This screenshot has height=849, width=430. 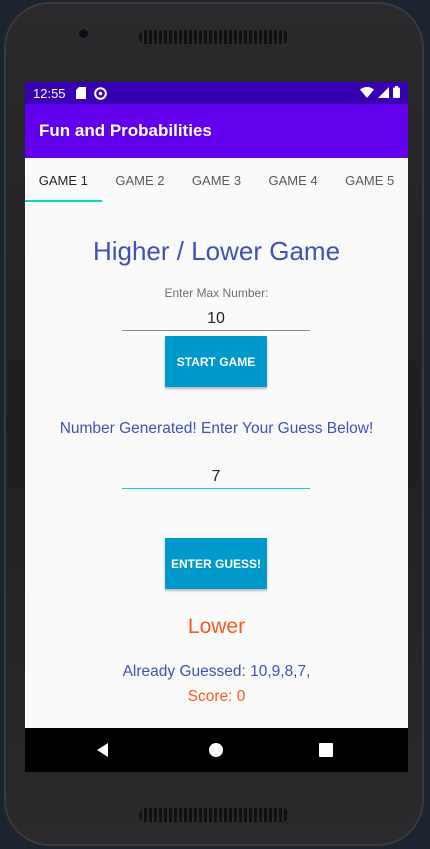 I want to click on start-game-button: START GAME, so click(x=216, y=361).